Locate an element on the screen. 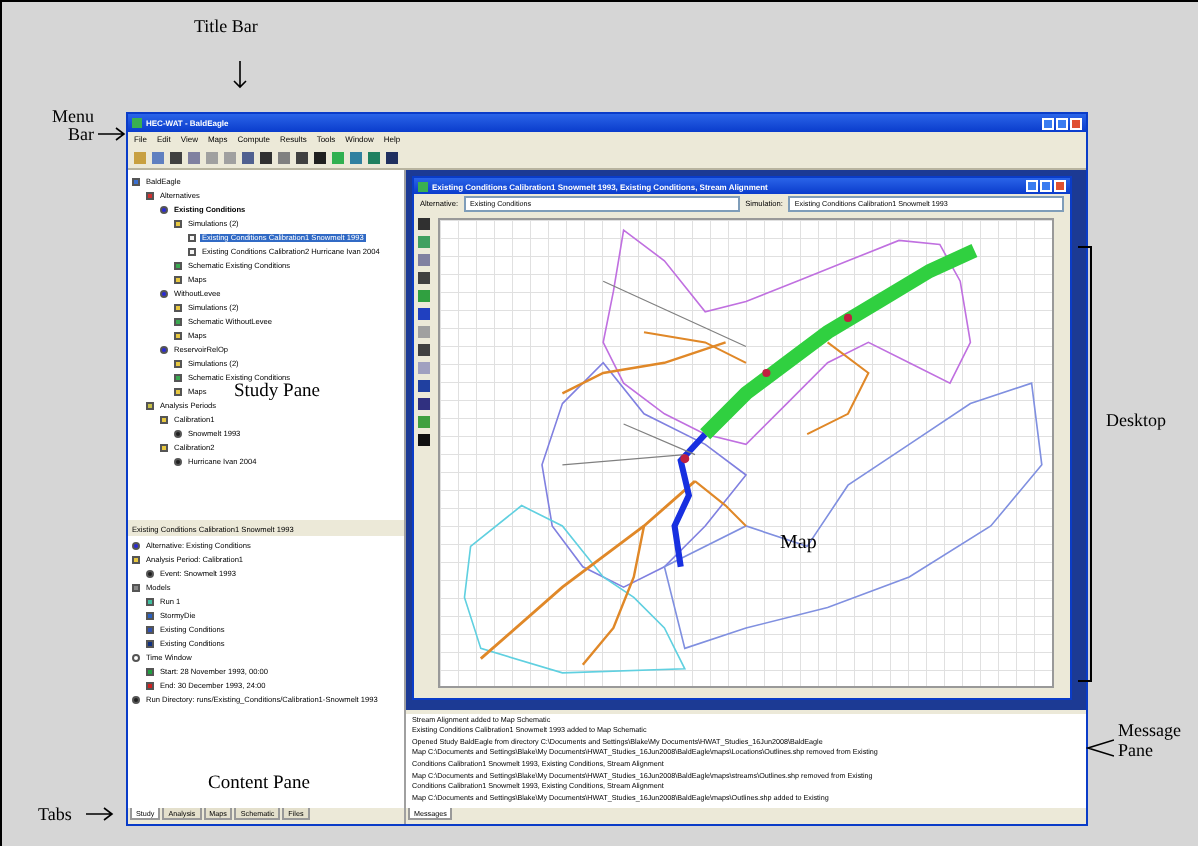  callout-label: Tabs is located at coordinates (55, 815).